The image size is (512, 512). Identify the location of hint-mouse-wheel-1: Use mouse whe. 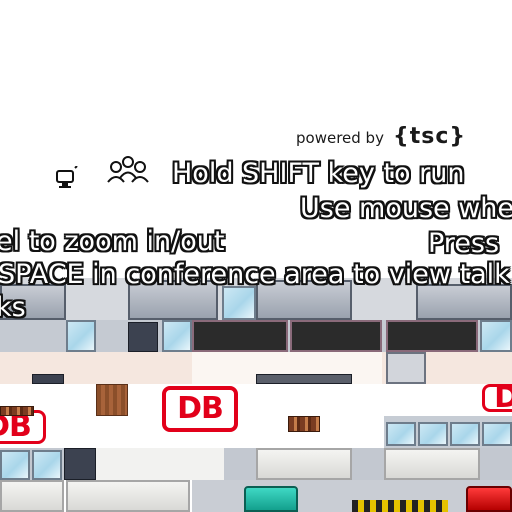
(406, 208).